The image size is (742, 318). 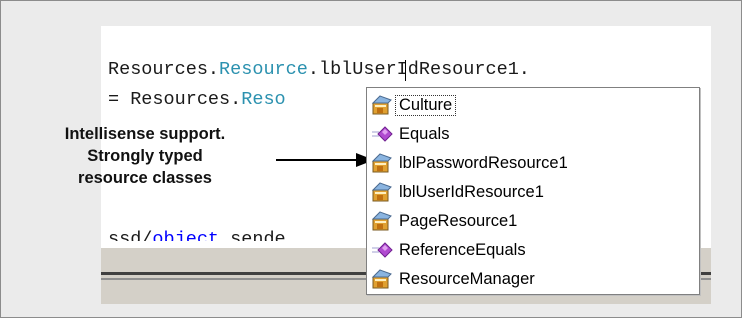 What do you see at coordinates (533, 134) in the screenshot?
I see `completion-item: Equals` at bounding box center [533, 134].